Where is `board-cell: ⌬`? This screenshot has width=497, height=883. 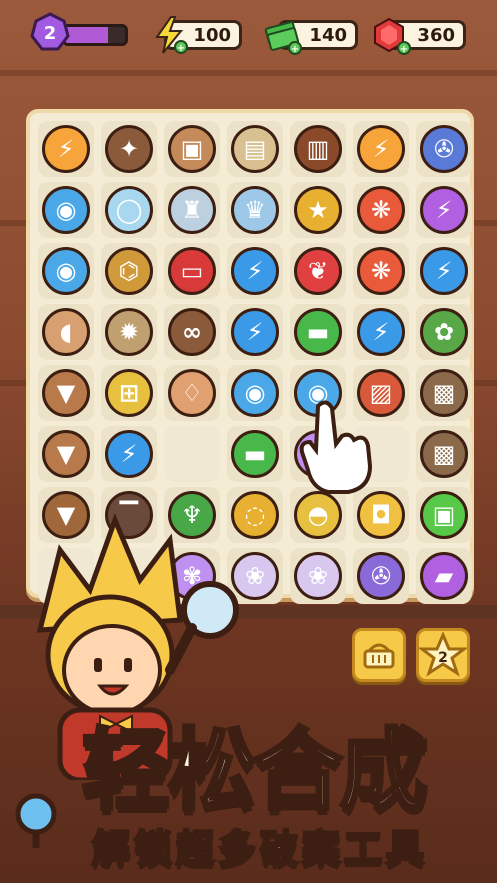
board-cell: ⌬ is located at coordinates (129, 271).